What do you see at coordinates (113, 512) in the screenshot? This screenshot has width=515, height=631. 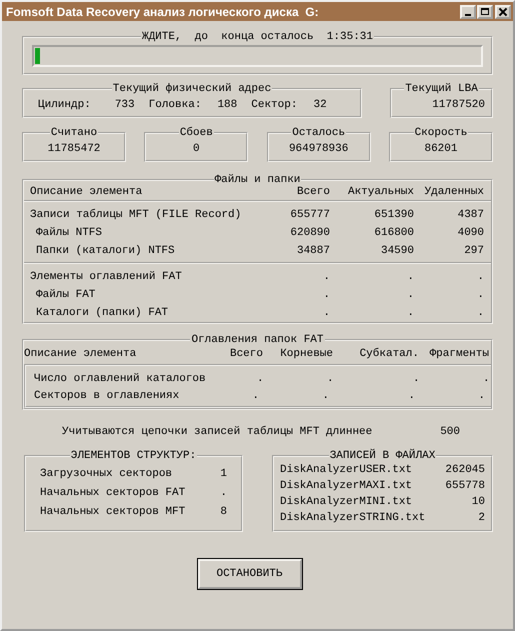 I see `field-label: Начальных секторов MFT` at bounding box center [113, 512].